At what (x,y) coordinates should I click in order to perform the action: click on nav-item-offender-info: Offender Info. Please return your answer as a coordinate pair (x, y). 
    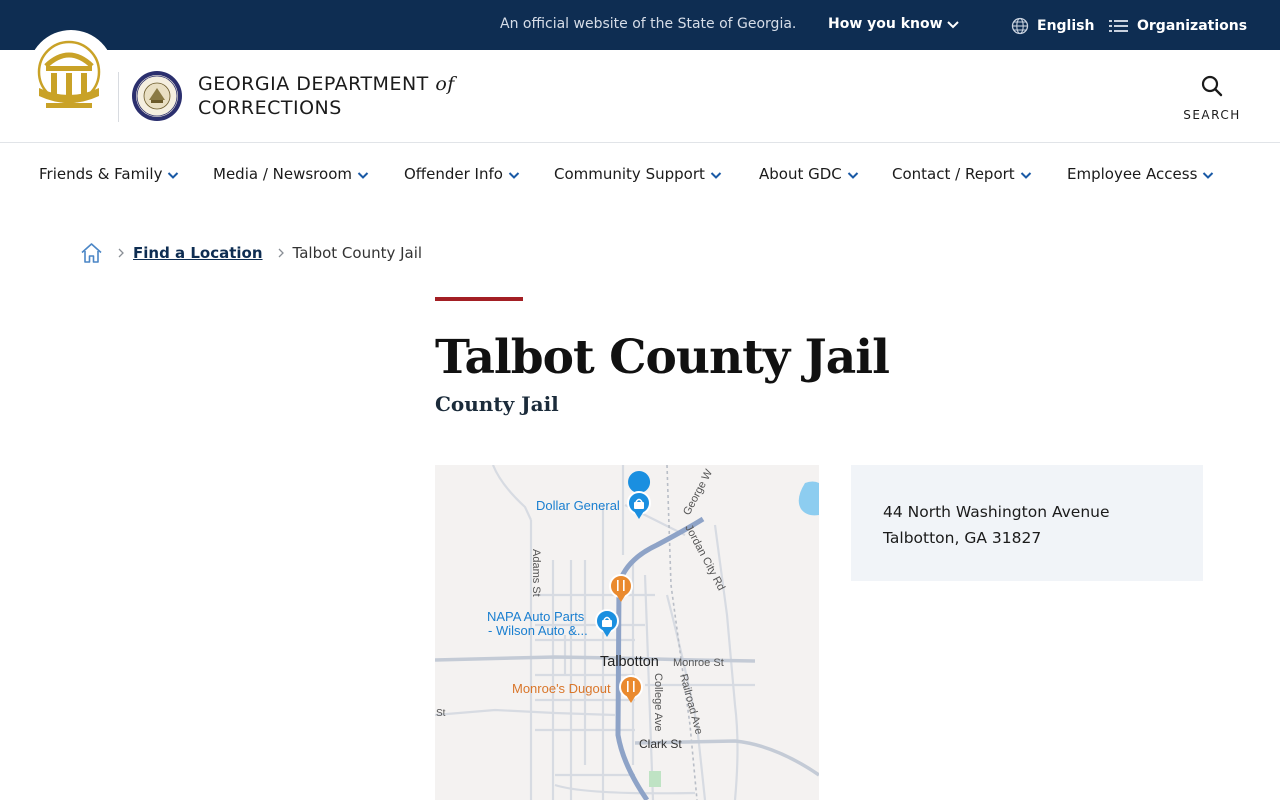
    Looking at the image, I should click on (462, 174).